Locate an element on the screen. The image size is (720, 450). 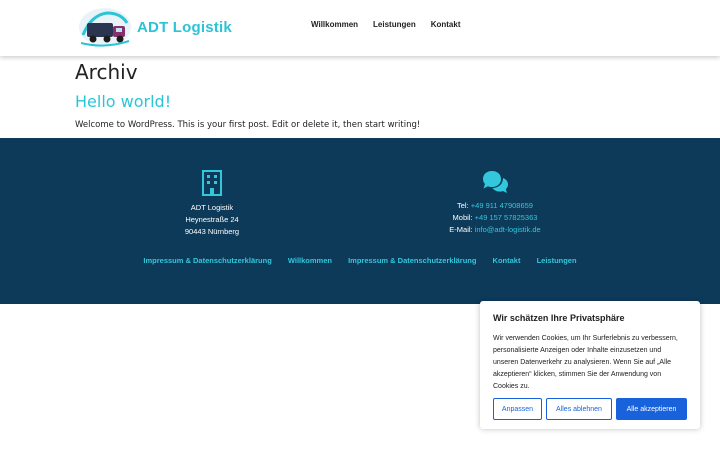
cookie-buttons: Anpassen Alles ablehnen Alle akzeptieren is located at coordinates (592, 409).